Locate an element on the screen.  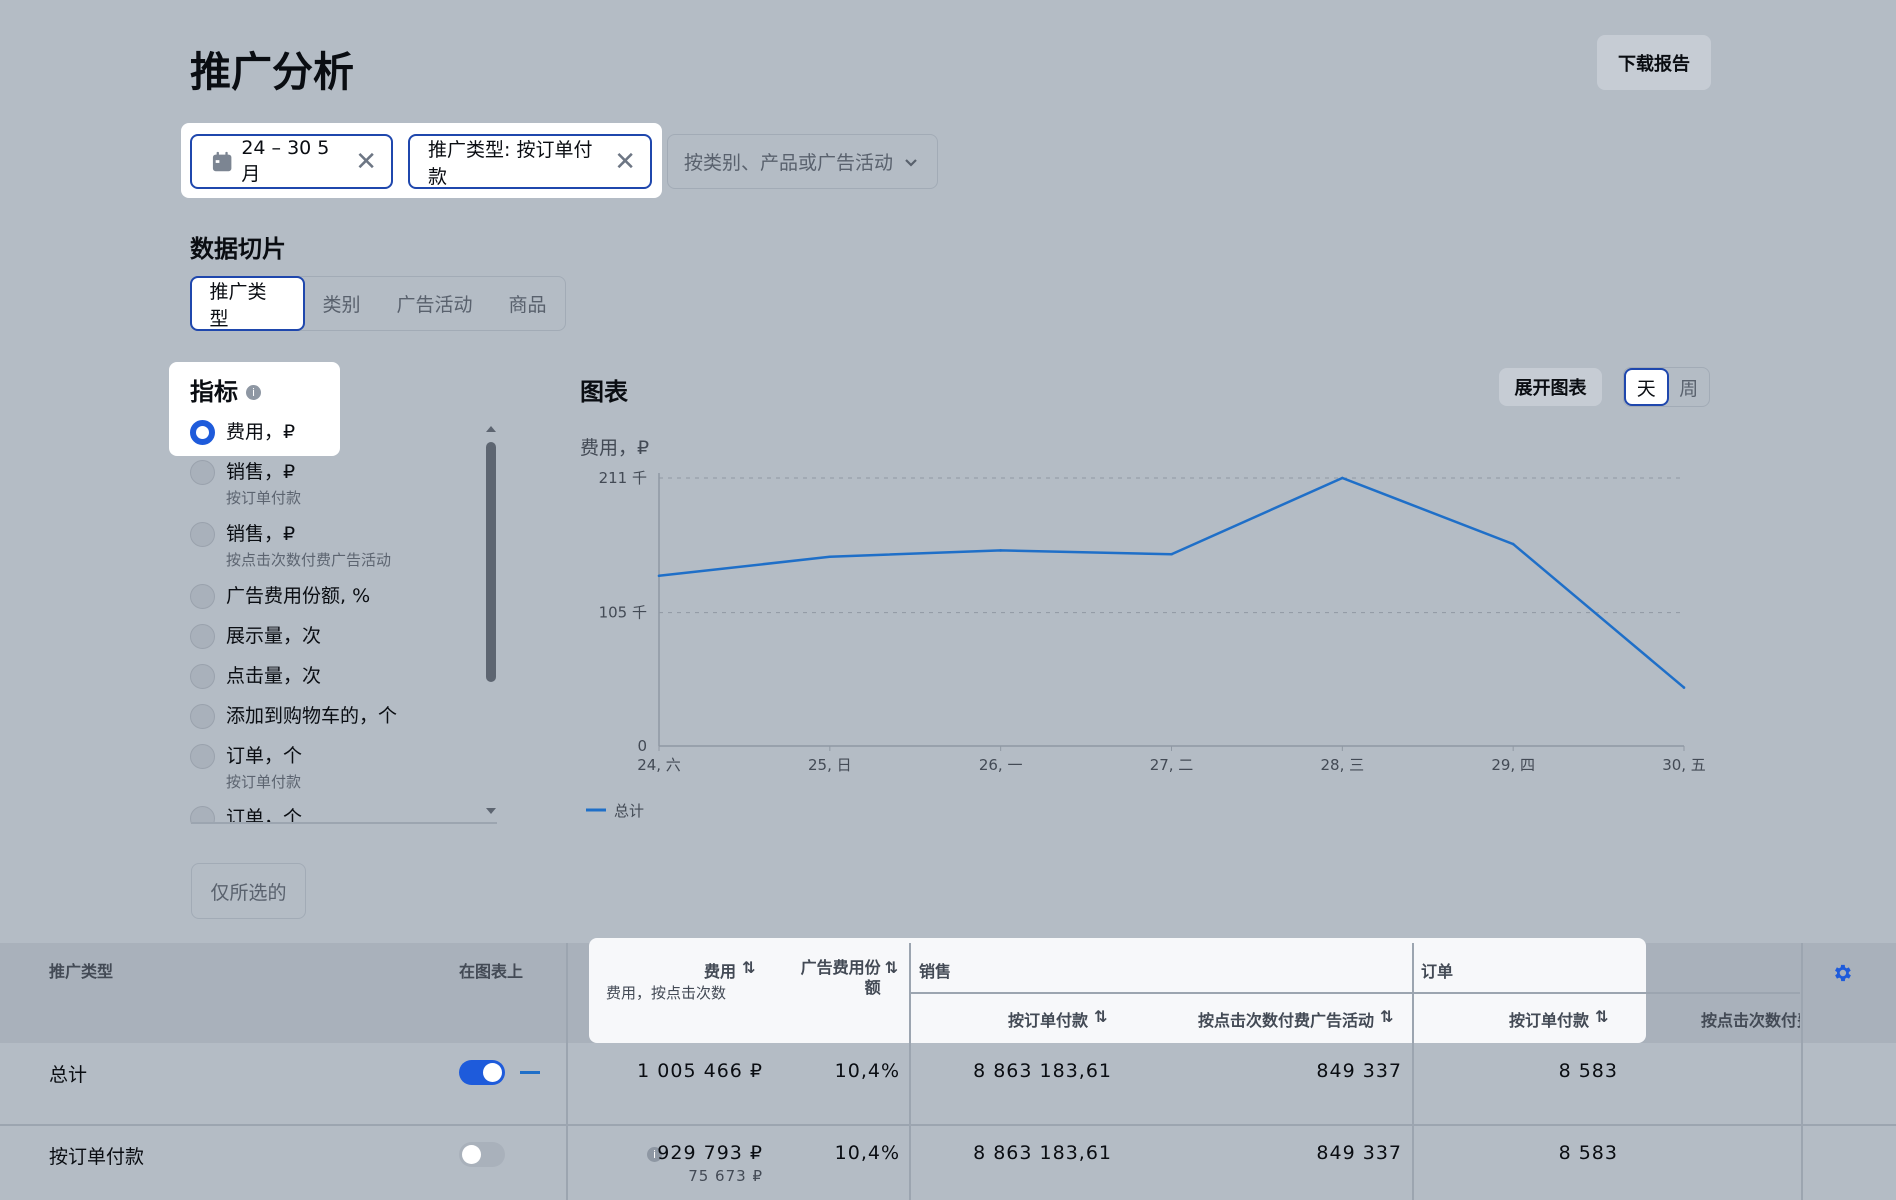
radio-selected is located at coordinates (202, 432).